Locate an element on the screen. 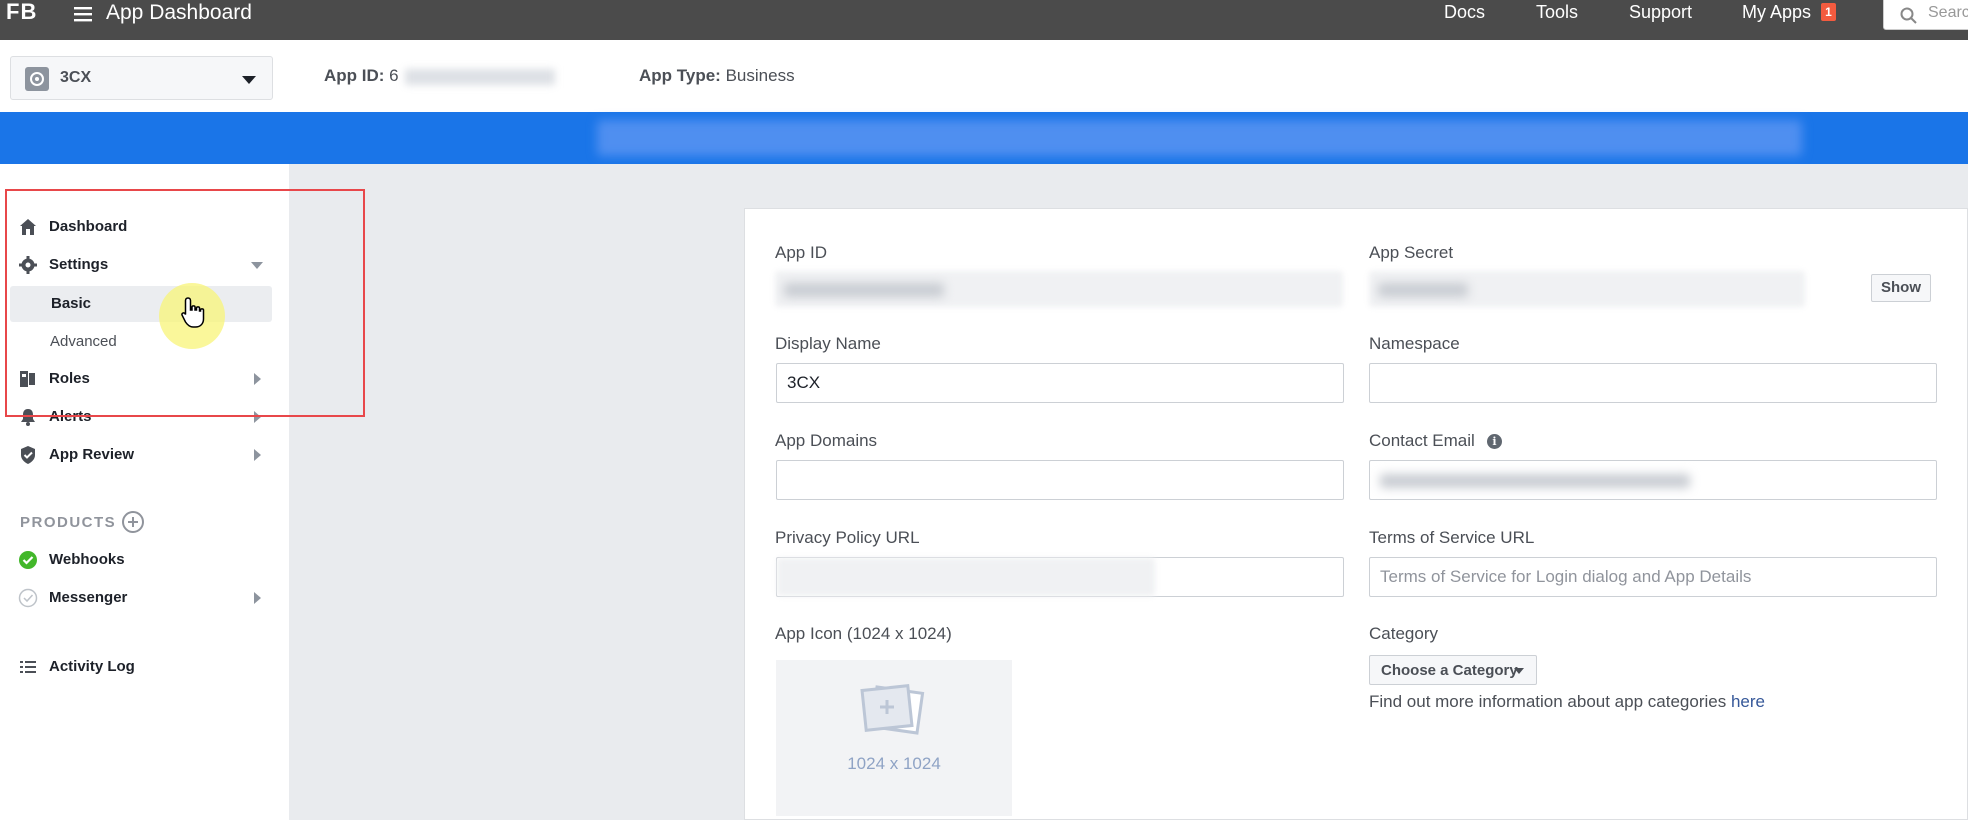 This screenshot has height=820, width=1968. search-input: Search is located at coordinates (1925, 15).